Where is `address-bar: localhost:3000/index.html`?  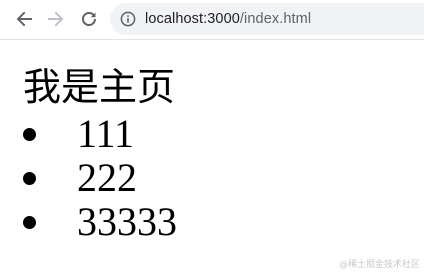
address-bar: localhost:3000/index.html is located at coordinates (267, 19).